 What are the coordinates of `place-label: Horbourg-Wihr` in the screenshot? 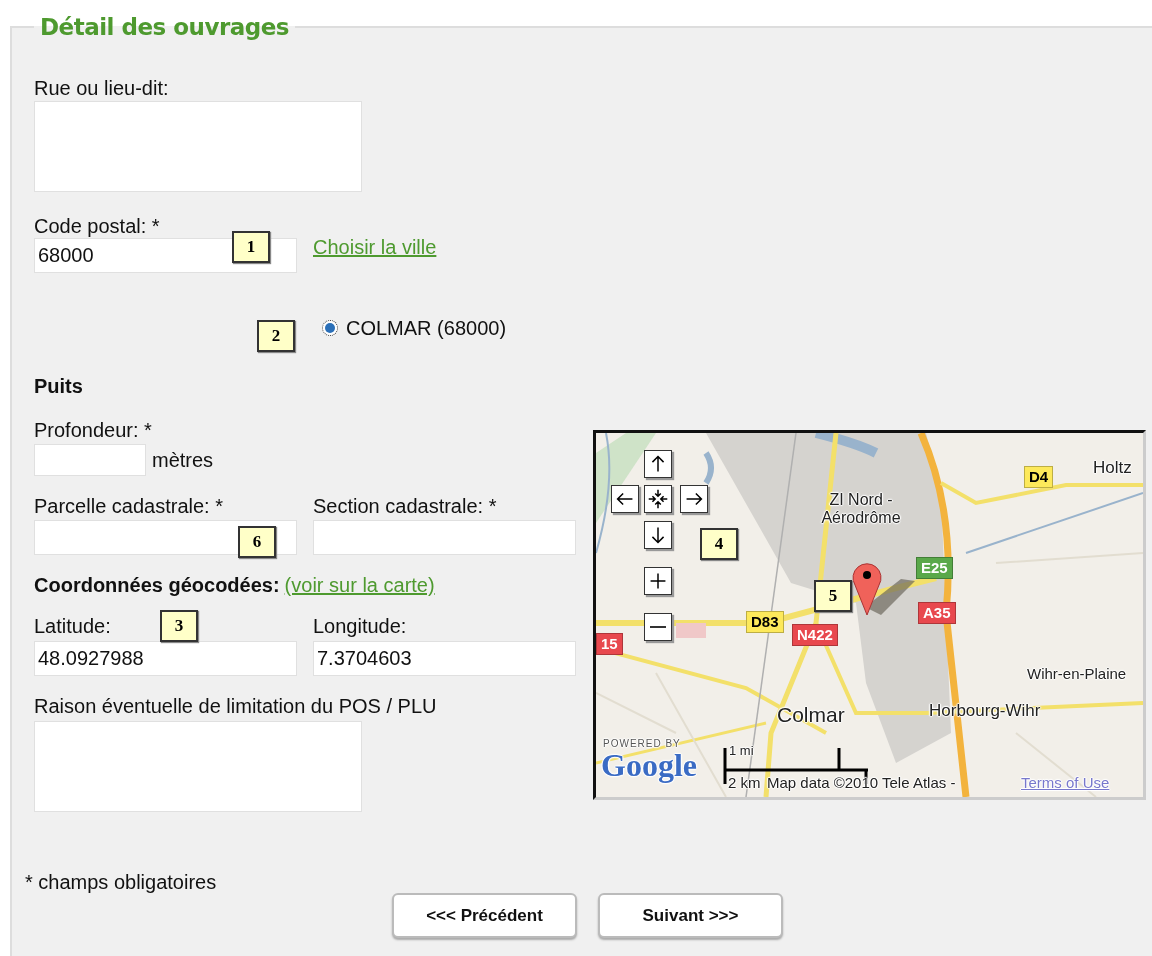 It's located at (985, 711).